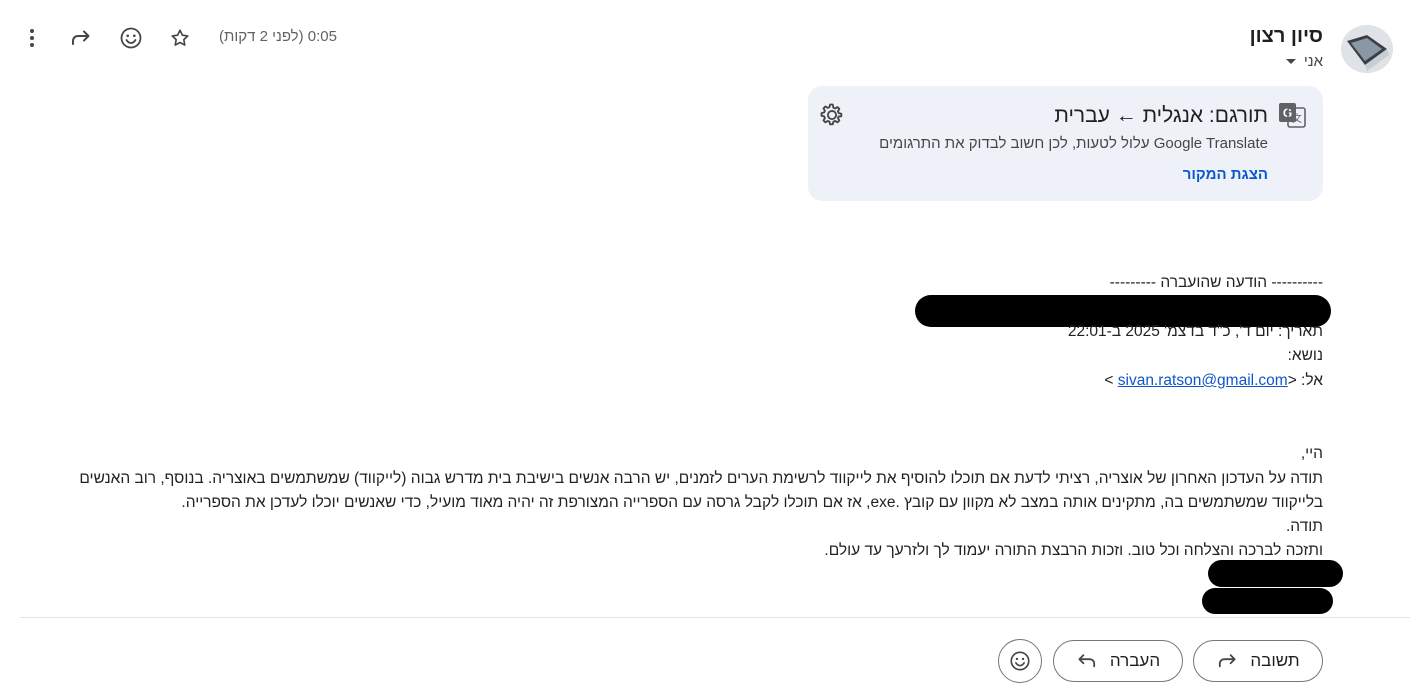 The image size is (1418, 695). I want to click on recipient-label: אני, so click(1313, 61).